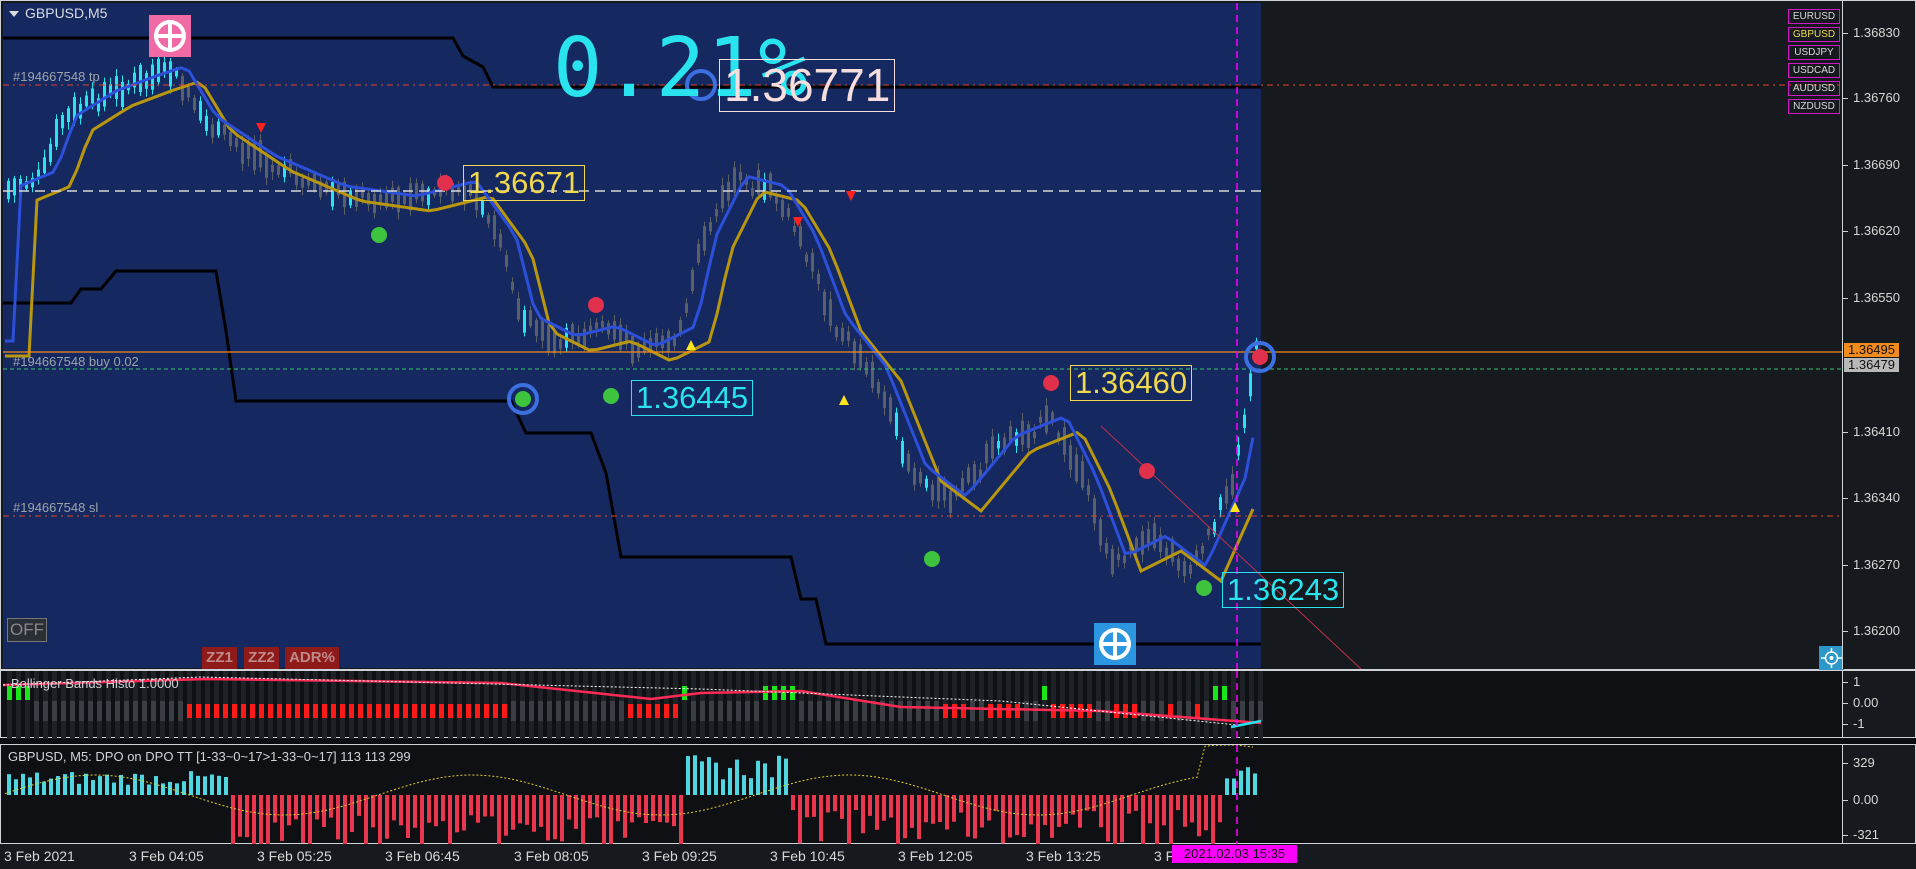 This screenshot has width=1916, height=869. Describe the element at coordinates (958, 704) in the screenshot. I see `bollinger-histo-pane: Bollinger Bands Histo 1.0000 1 0.00 -1` at that location.